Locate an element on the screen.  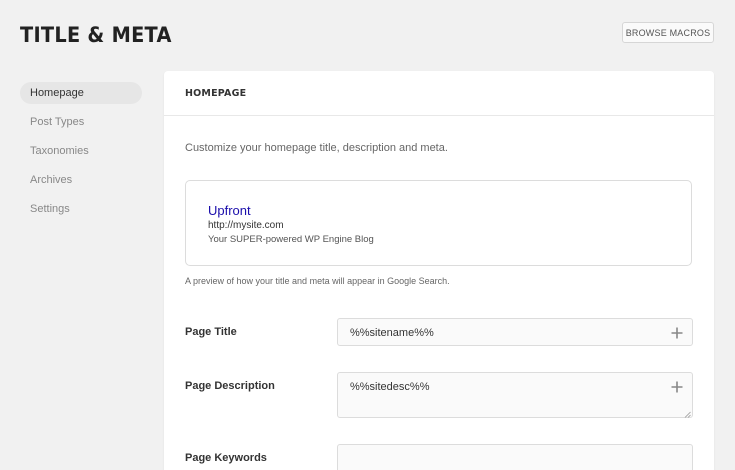
resize-handle-icon is located at coordinates (687, 413).